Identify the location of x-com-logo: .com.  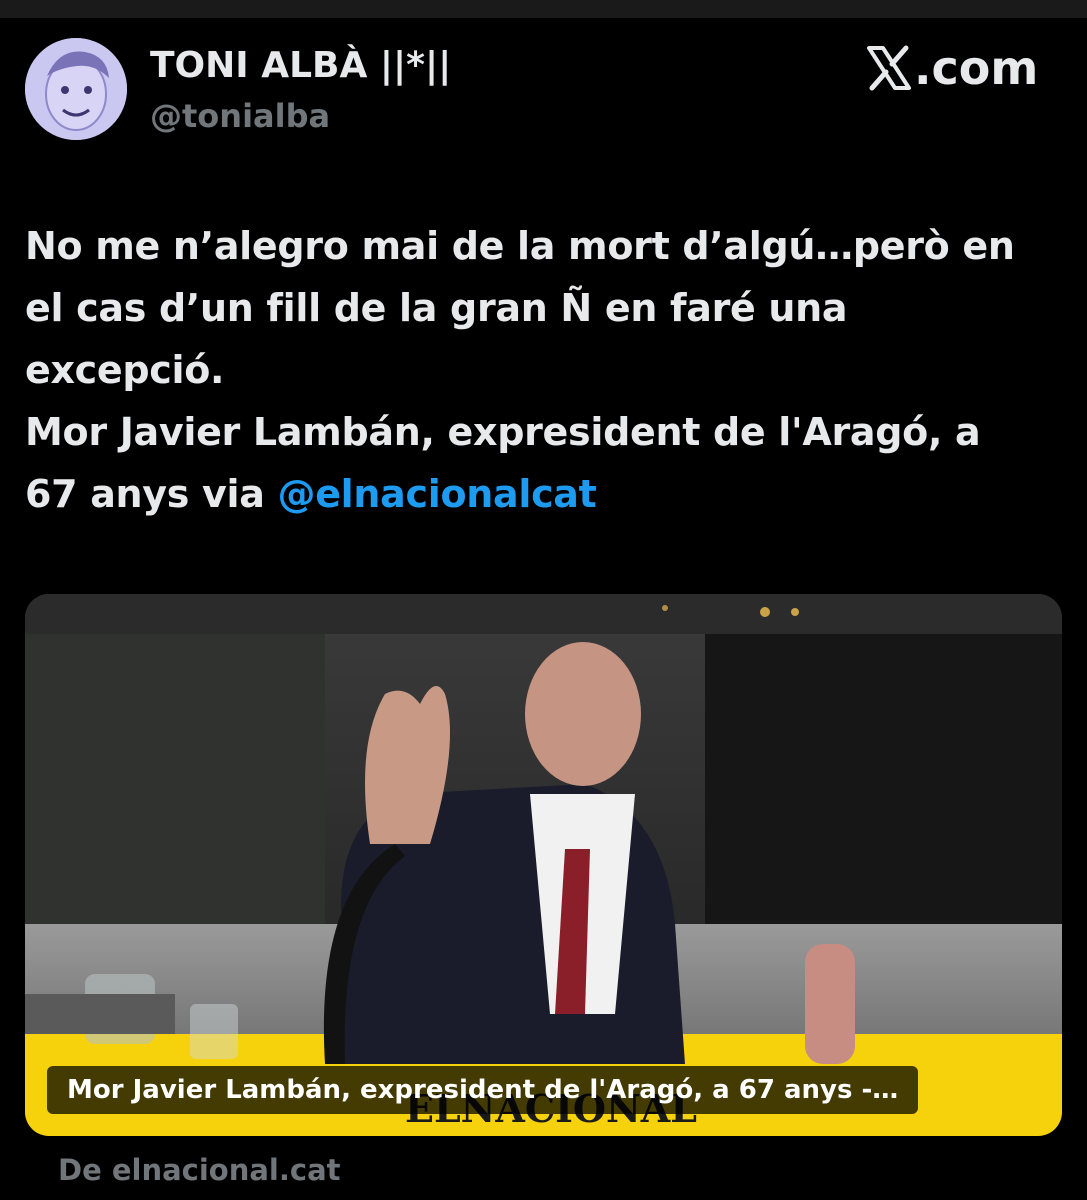
(952, 68).